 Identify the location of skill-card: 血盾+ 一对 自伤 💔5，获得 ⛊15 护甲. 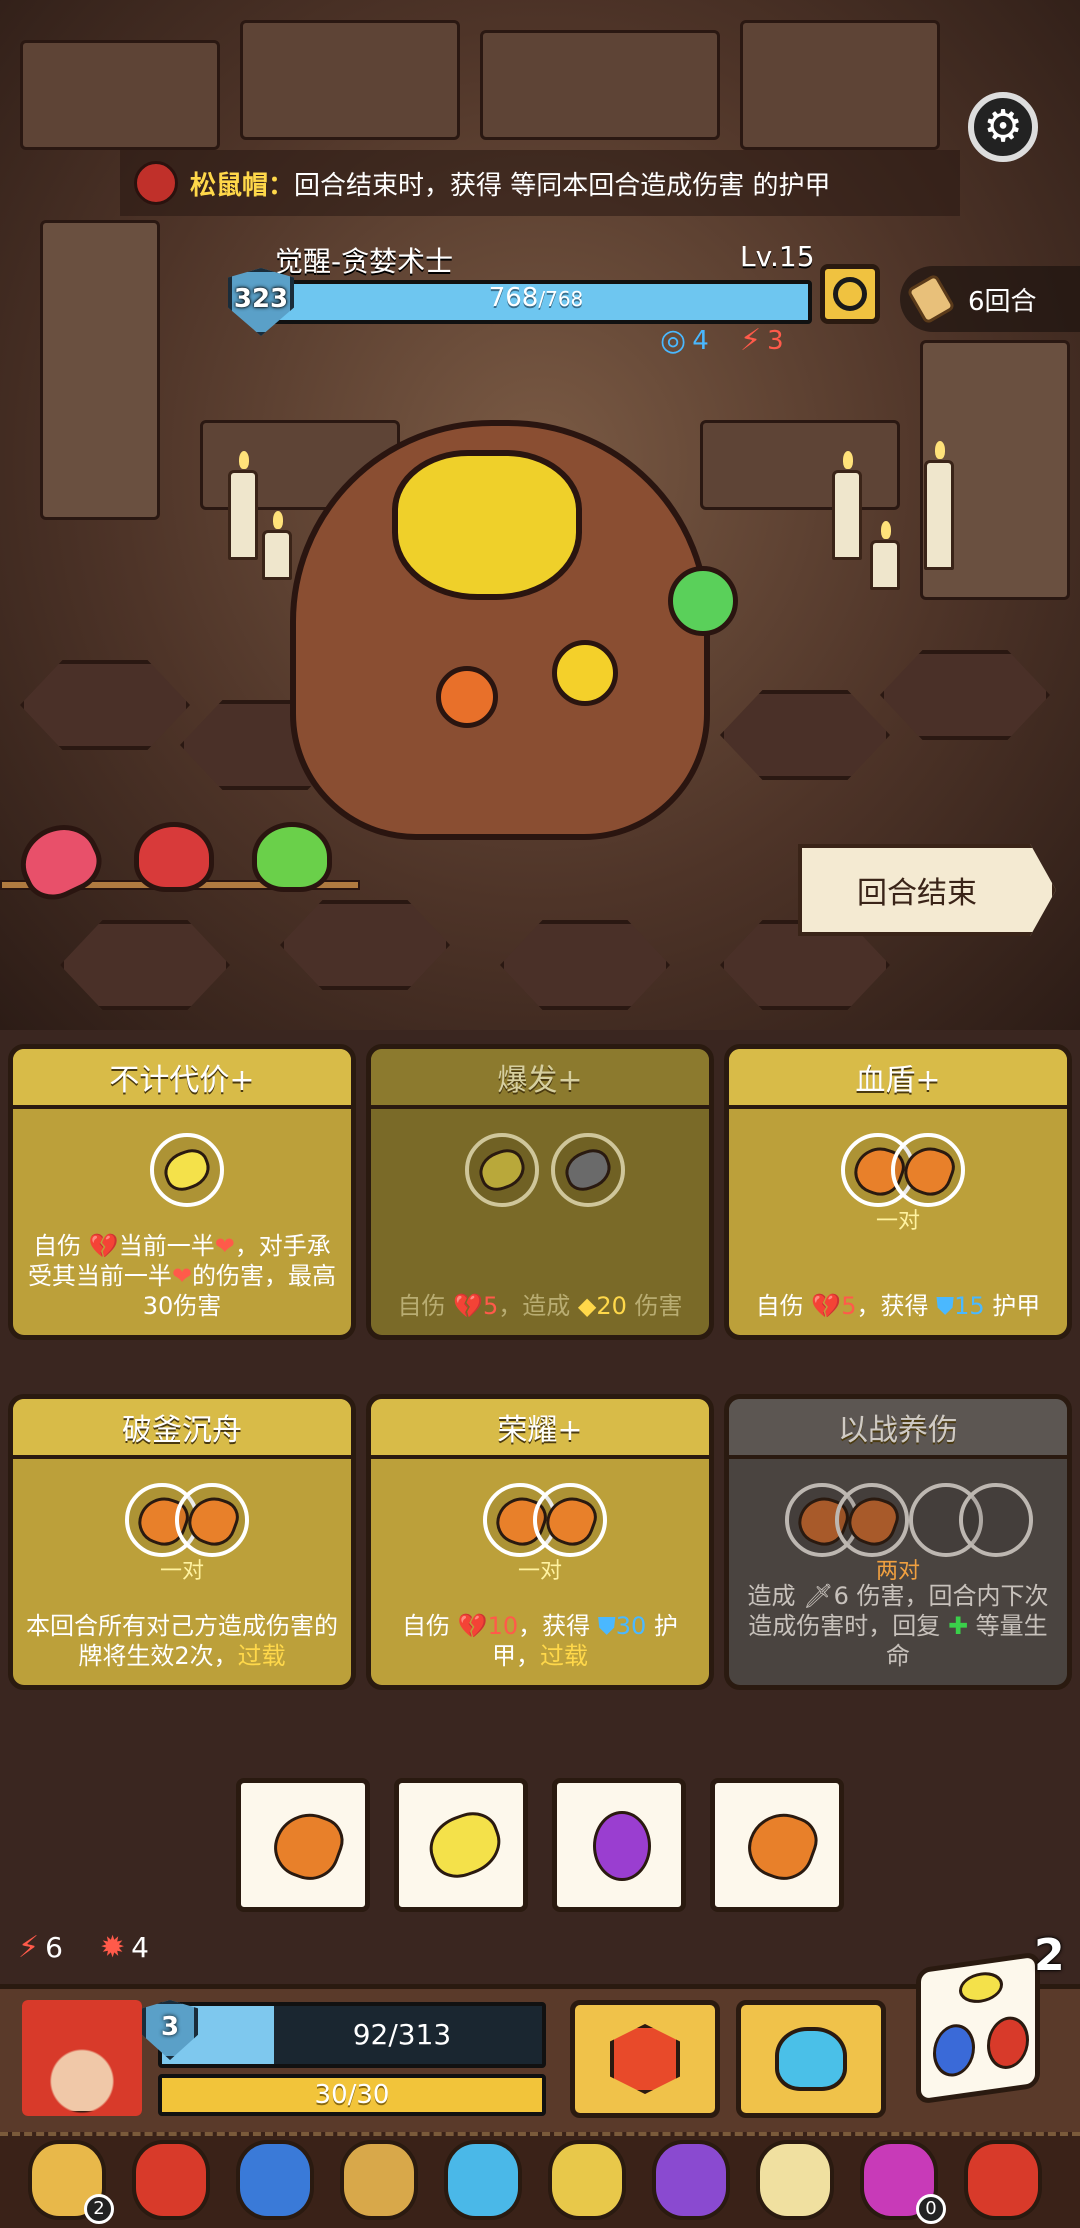
(898, 1192).